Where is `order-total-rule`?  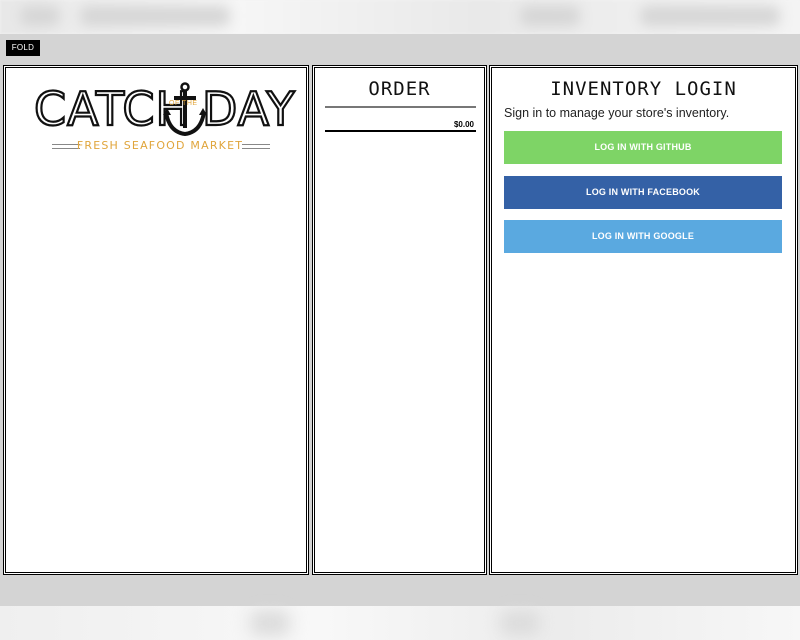
order-total-rule is located at coordinates (400, 131).